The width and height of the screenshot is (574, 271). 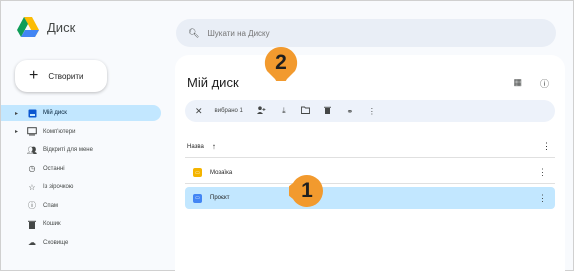 I want to click on share-icon, so click(x=262, y=111).